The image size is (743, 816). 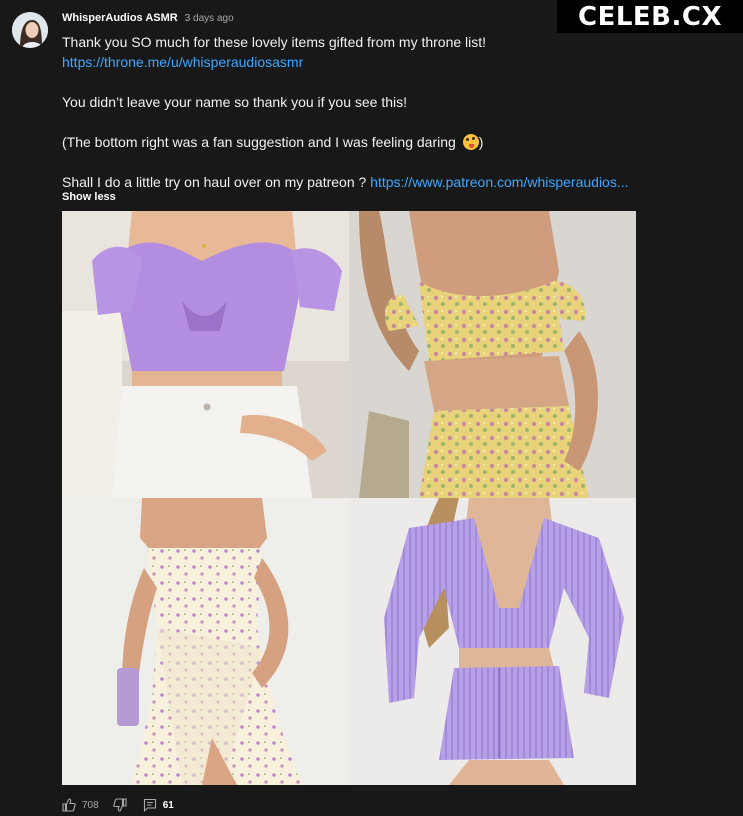 I want to click on watermark-logo: CELEB.CX, so click(x=650, y=16).